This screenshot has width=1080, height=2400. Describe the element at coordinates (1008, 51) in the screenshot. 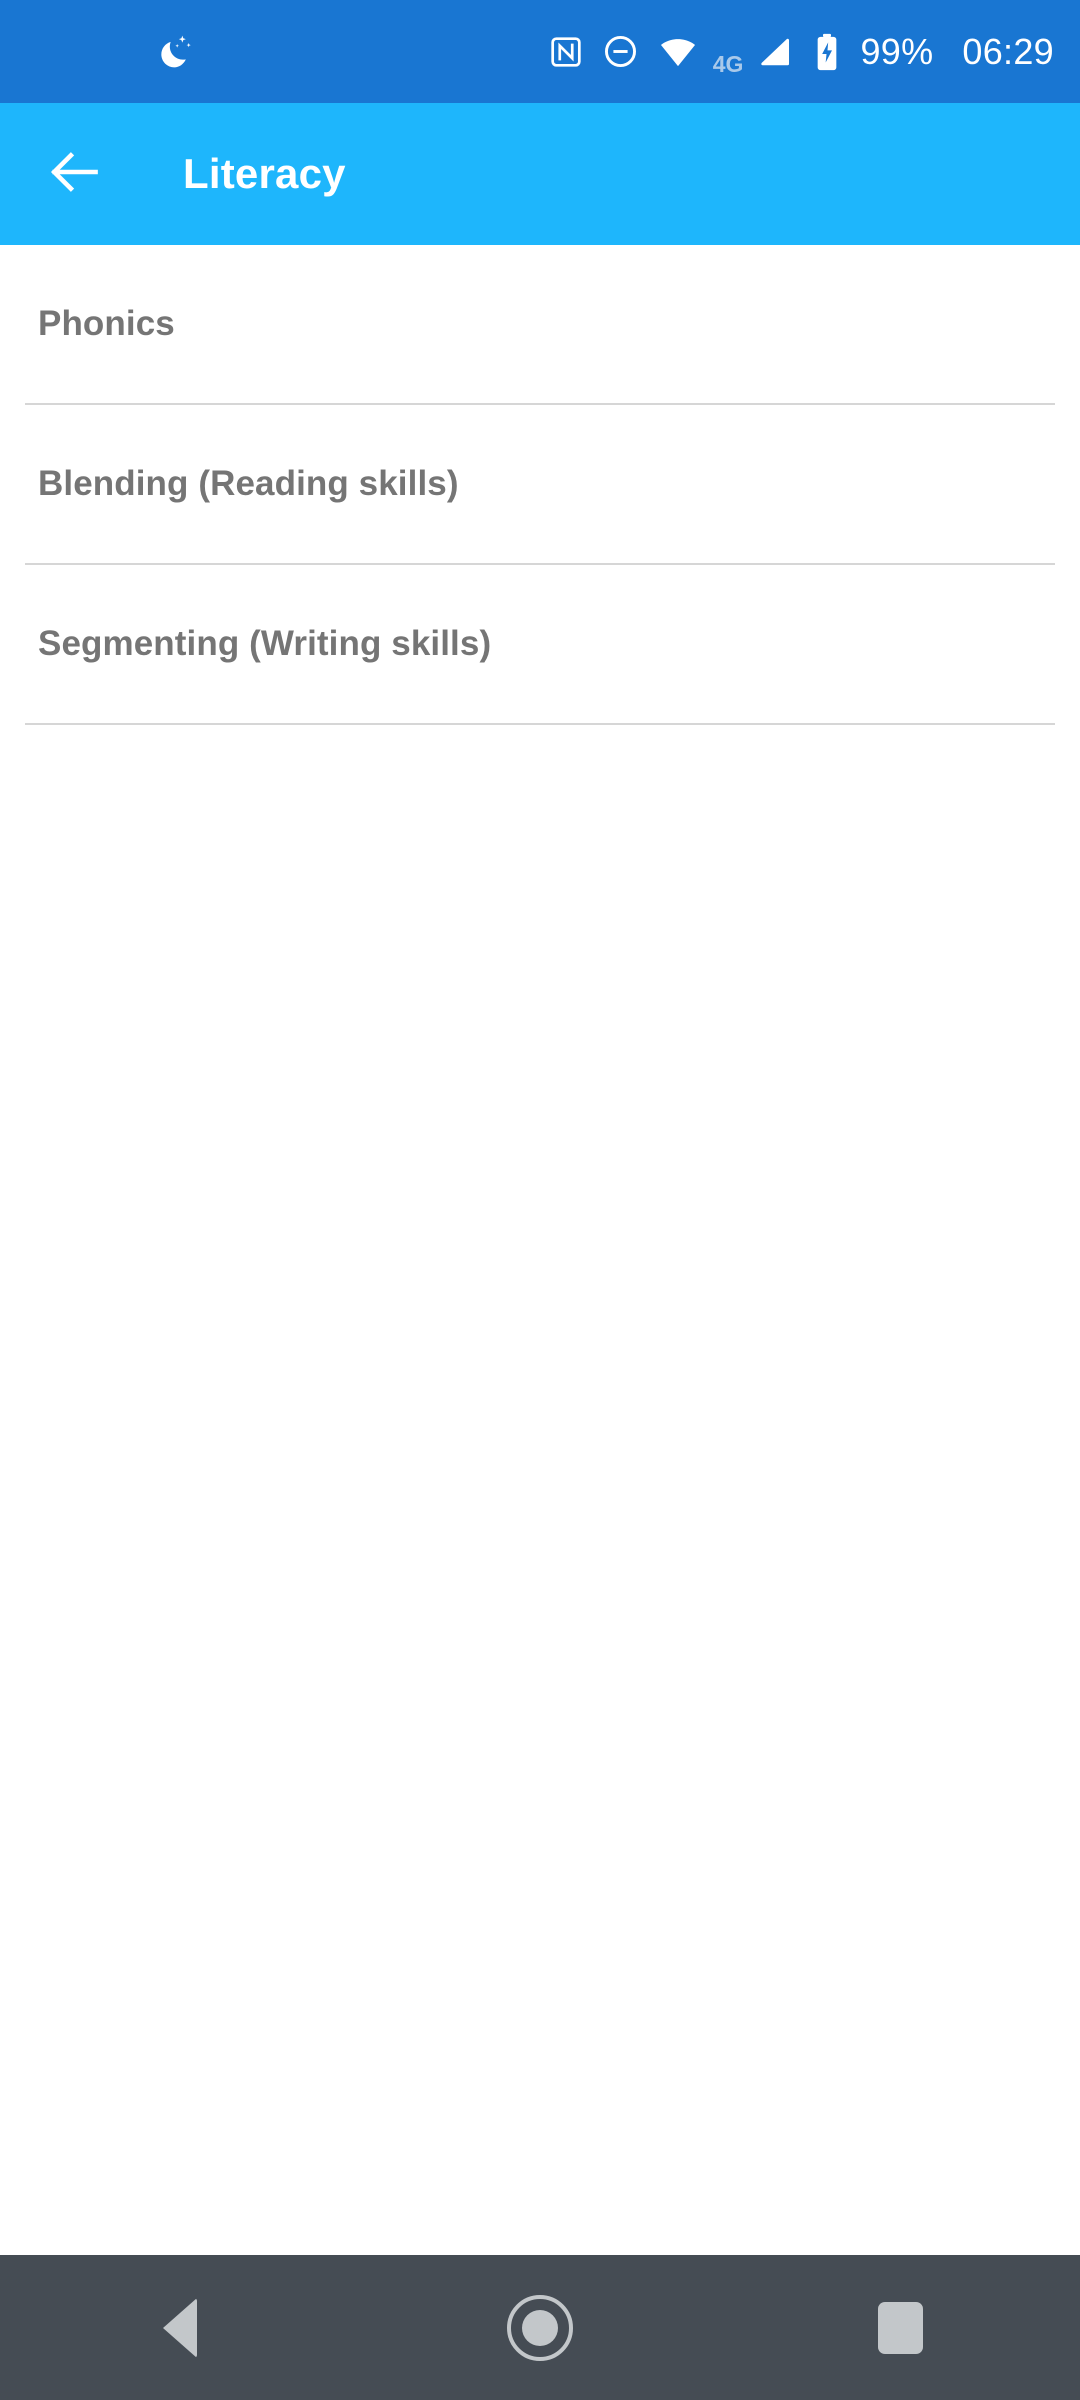

I see `clock-label: 06:29` at that location.